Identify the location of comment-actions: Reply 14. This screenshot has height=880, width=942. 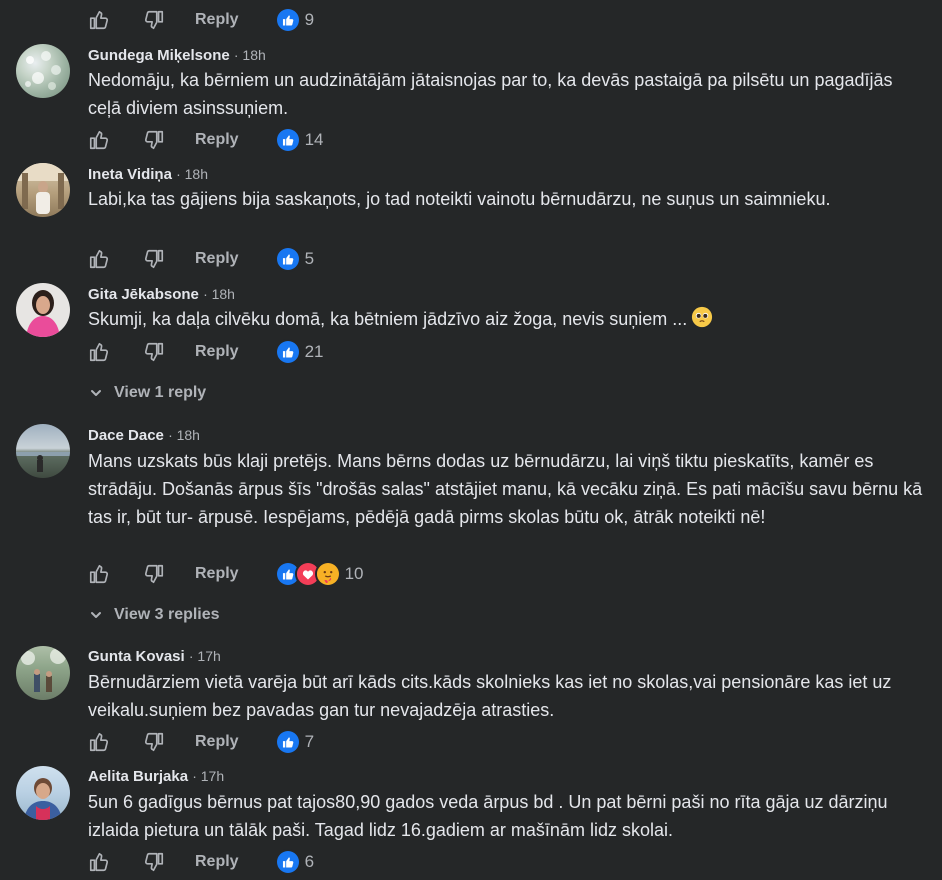
(206, 140).